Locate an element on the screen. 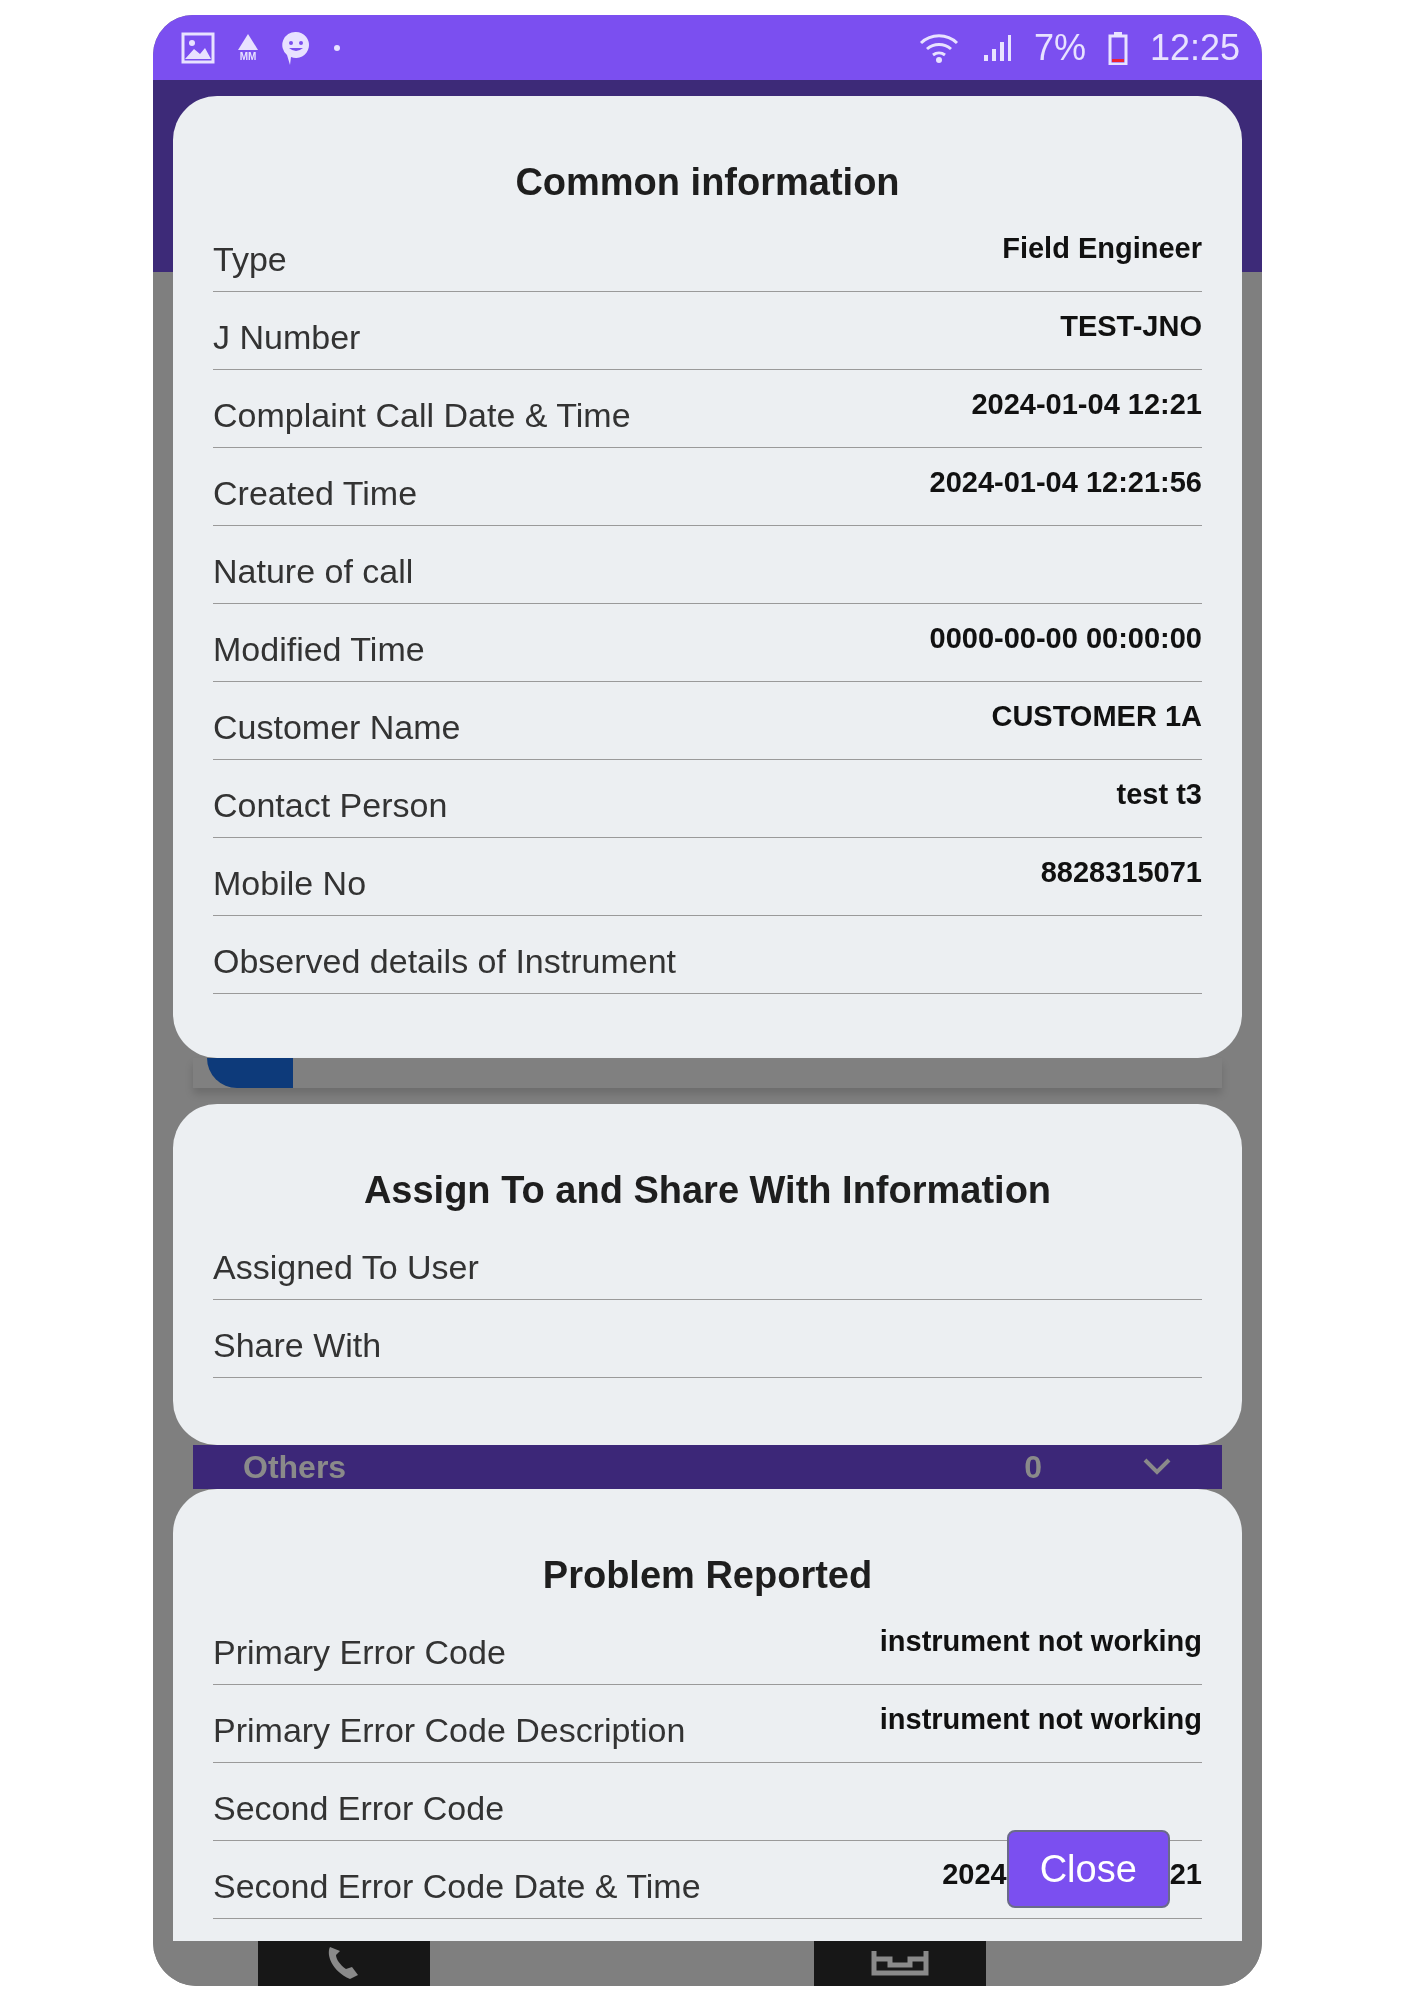 This screenshot has width=1414, height=2000. field-value: 8828315071 is located at coordinates (1121, 872).